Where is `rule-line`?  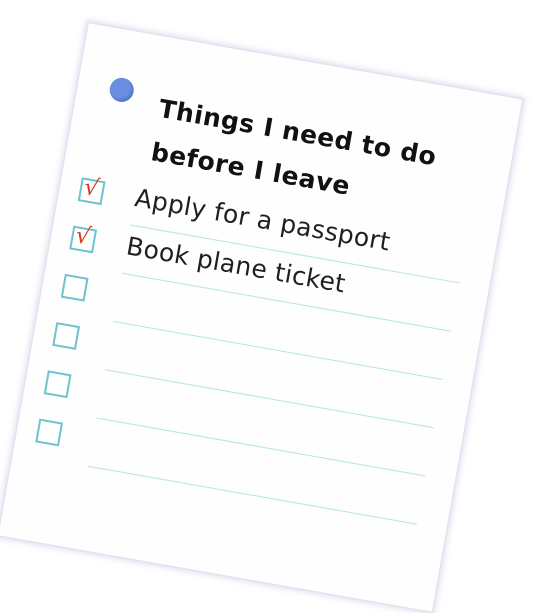
rule-line is located at coordinates (252, 495).